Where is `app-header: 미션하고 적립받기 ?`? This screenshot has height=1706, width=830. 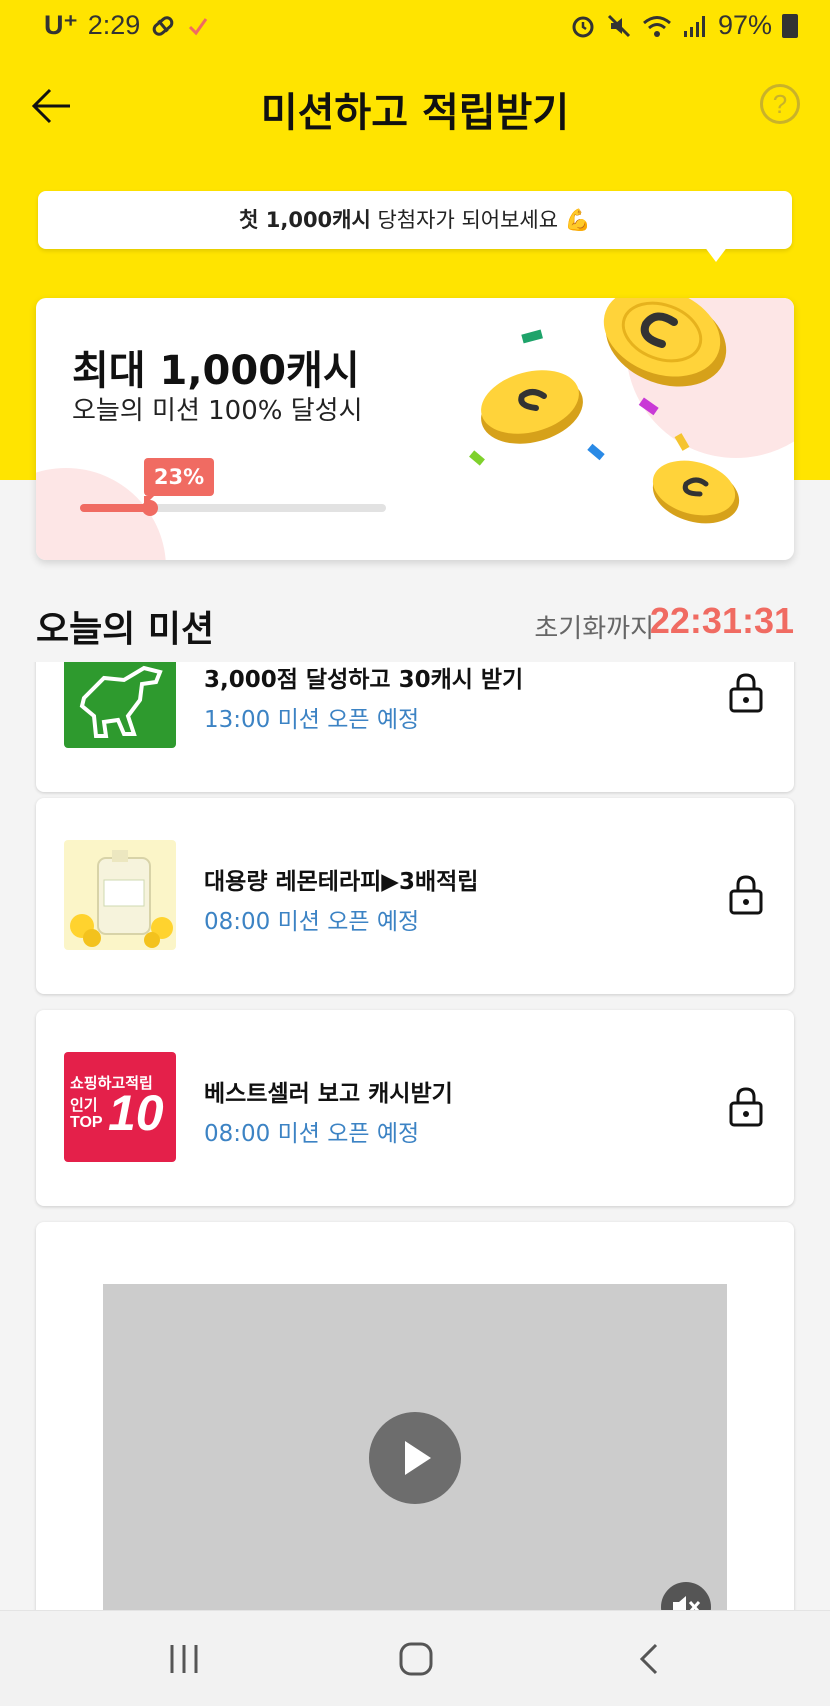 app-header: 미션하고 적립받기 ? is located at coordinates (415, 107).